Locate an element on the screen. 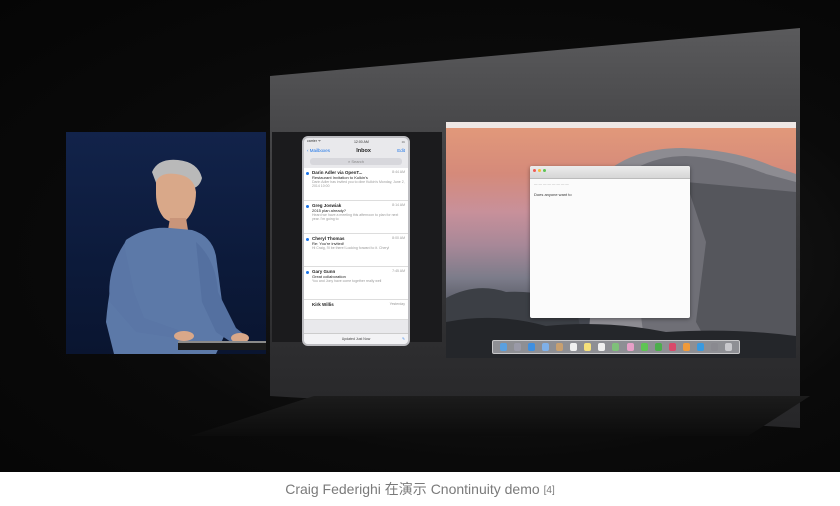 This screenshot has width=840, height=506. trash-icon is located at coordinates (729, 347).